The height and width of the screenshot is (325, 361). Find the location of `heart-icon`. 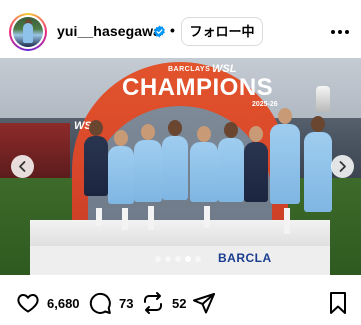

heart-icon is located at coordinates (28, 303).